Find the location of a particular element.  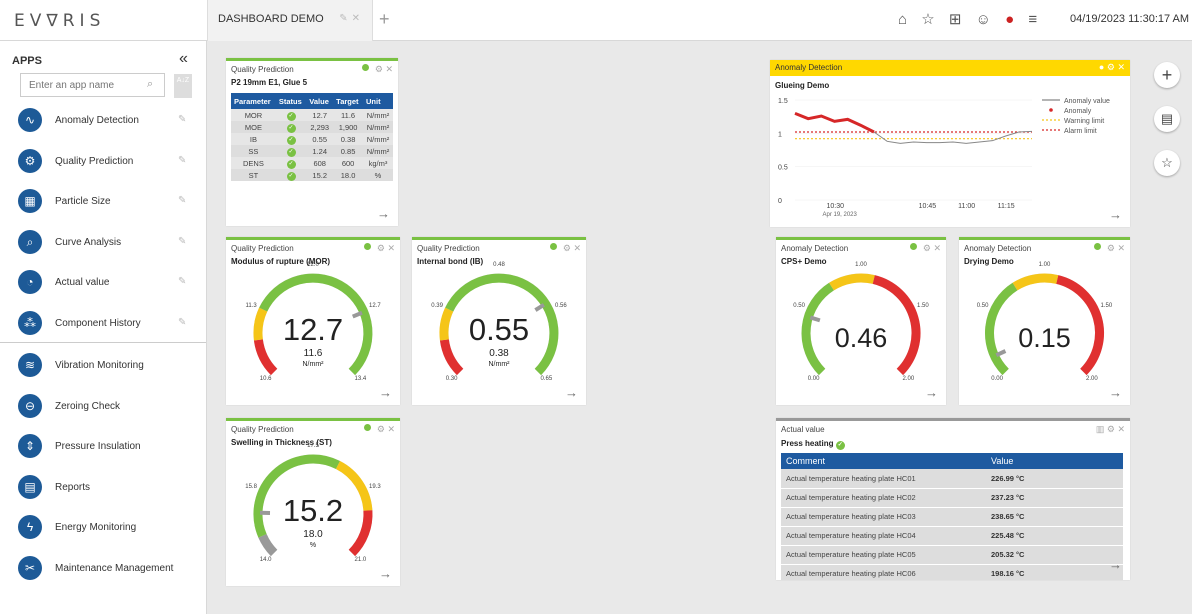

comment-cell: Actual temperature heating plate HC01 is located at coordinates (883, 479).